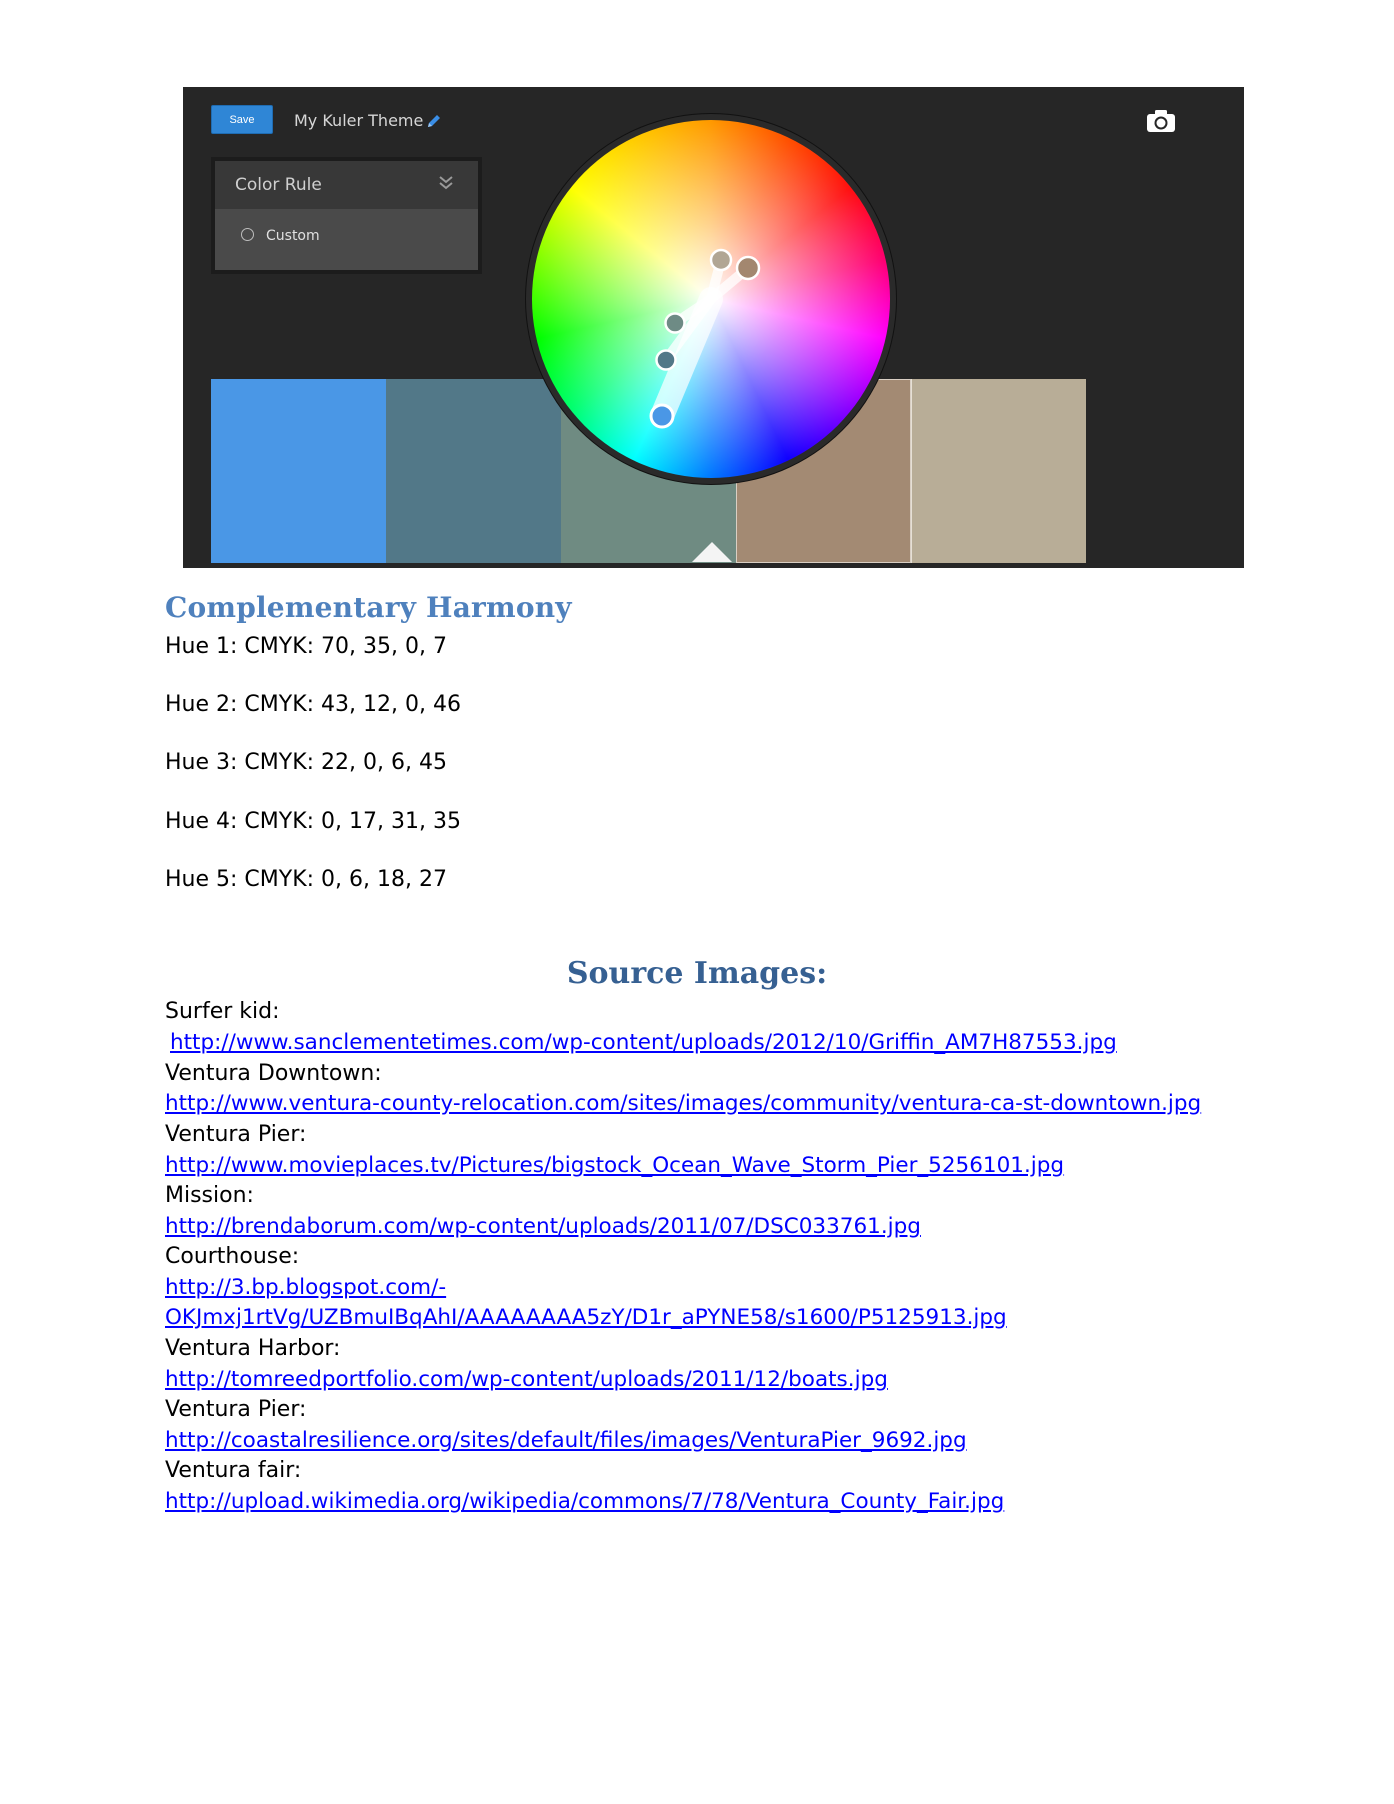 This screenshot has width=1394, height=1804. I want to click on source-label: Mission:, so click(209, 1195).